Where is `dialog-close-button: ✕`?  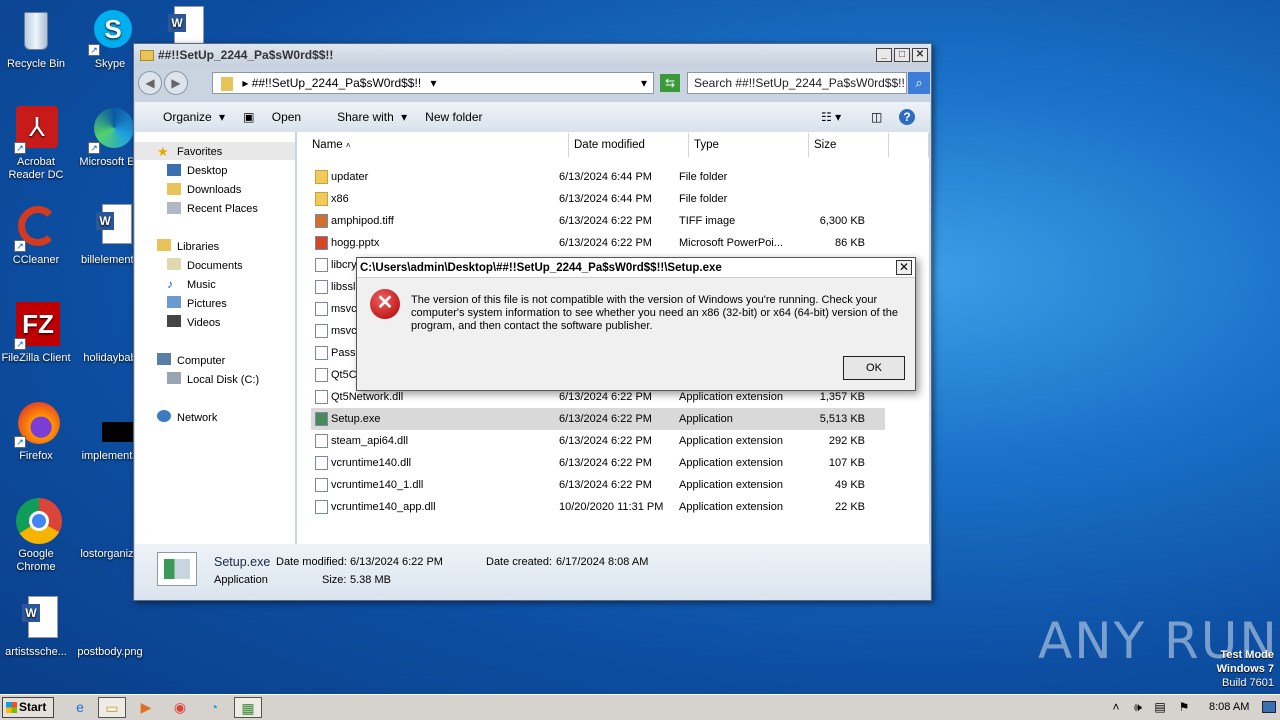
dialog-close-button: ✕ is located at coordinates (904, 267).